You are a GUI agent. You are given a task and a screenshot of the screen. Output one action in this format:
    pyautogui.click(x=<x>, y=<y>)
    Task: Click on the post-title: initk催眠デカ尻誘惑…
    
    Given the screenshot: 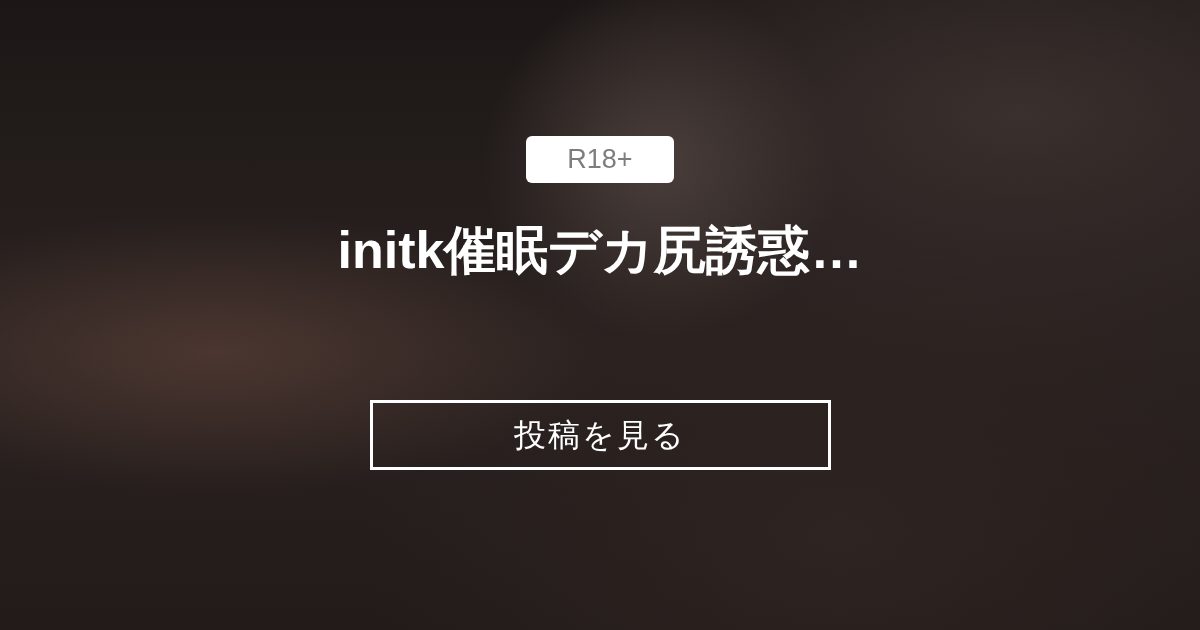 What is the action you would take?
    pyautogui.click(x=600, y=250)
    